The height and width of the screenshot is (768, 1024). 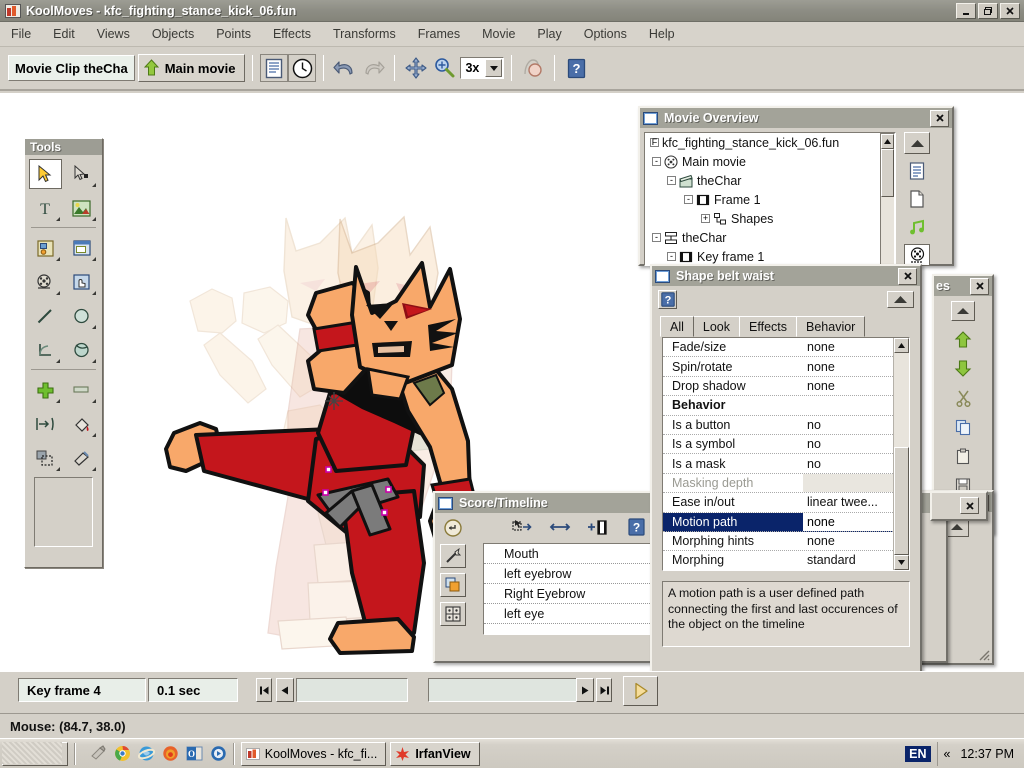 I want to click on property-row-spin-rotate: Spin/rotate none, so click(x=778, y=367).